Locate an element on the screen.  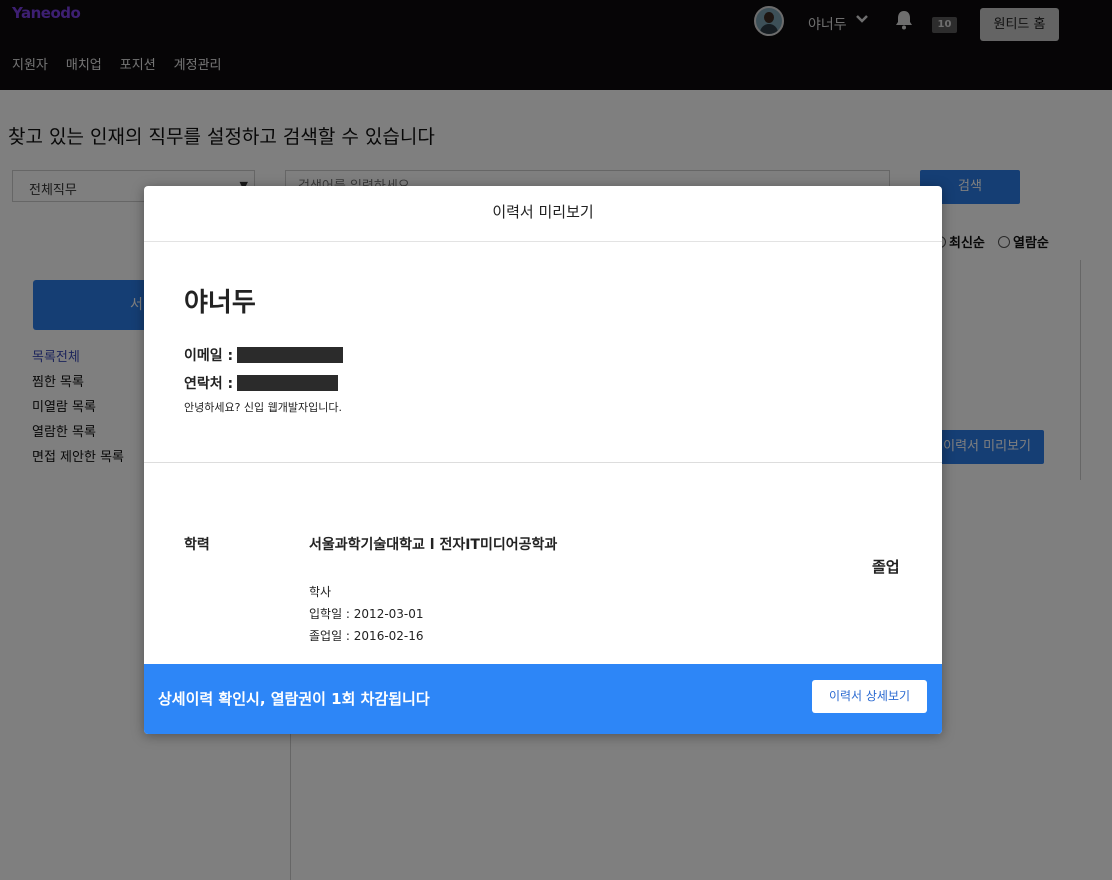
phone-row: 연락처 : is located at coordinates (261, 383).